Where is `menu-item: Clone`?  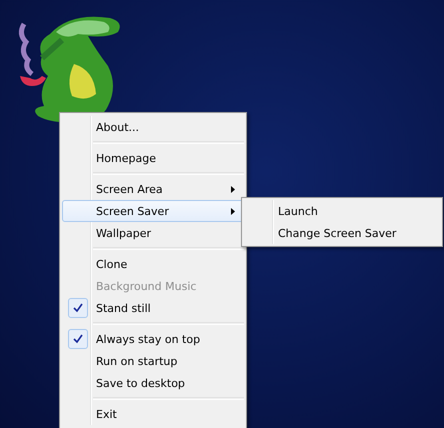
menu-item: Clone is located at coordinates (153, 264).